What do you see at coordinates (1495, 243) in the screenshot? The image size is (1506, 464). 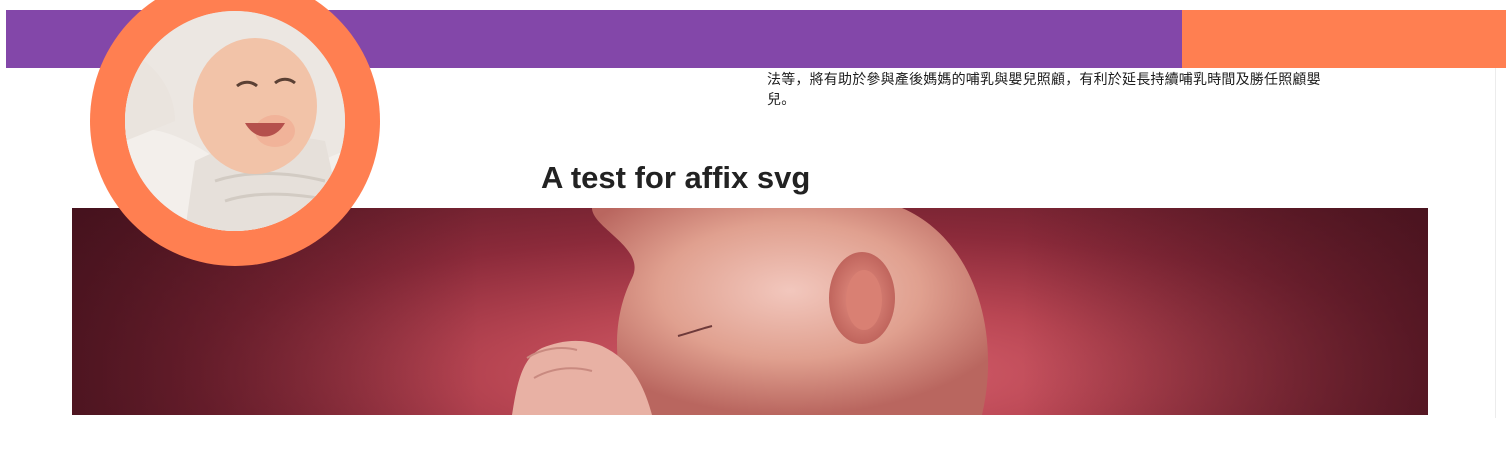 I see `content-divider` at bounding box center [1495, 243].